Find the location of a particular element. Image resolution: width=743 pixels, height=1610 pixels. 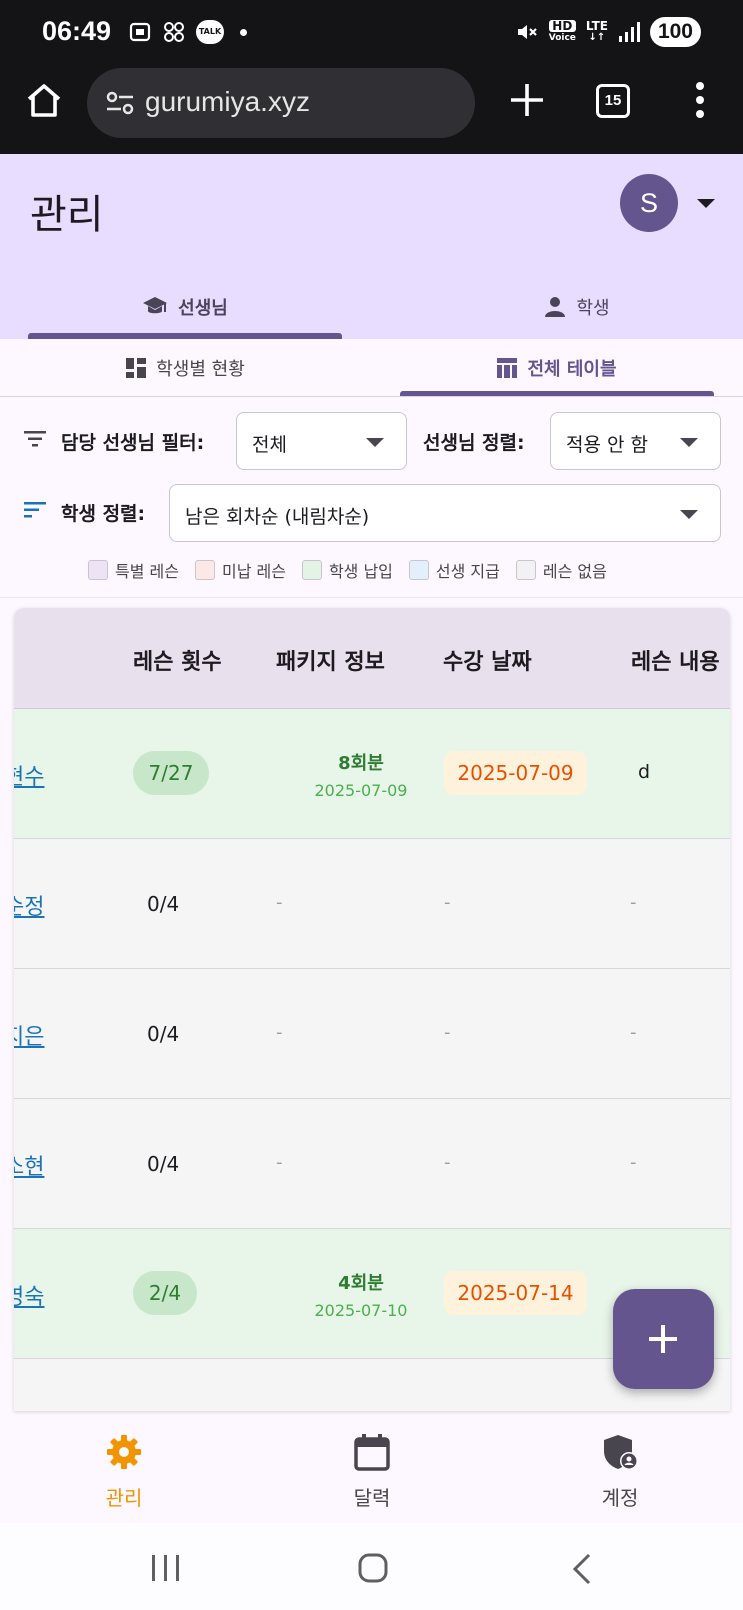

header-package-info: 패키지 정보 is located at coordinates (330, 662).